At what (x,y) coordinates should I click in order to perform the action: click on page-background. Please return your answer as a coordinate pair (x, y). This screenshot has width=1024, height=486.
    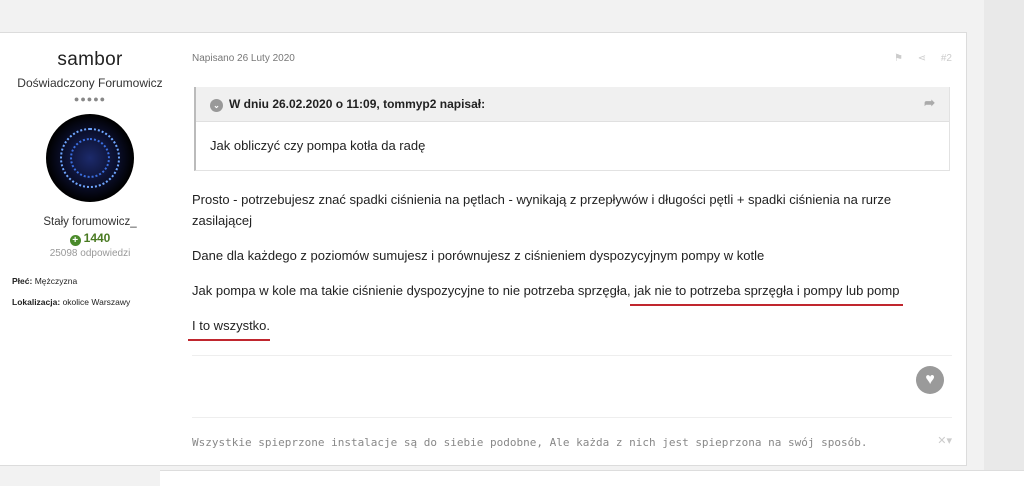
    Looking at the image, I should click on (1004, 243).